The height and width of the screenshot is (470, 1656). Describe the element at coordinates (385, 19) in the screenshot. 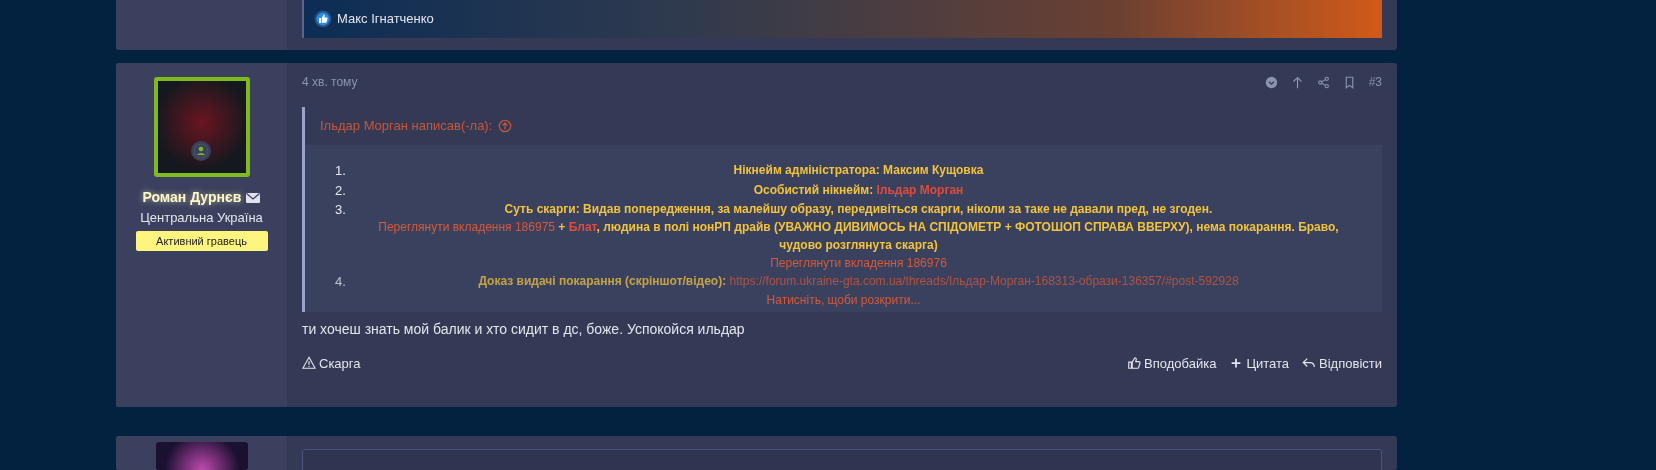

I see `reaction-user: Макс Ігнатченко` at that location.